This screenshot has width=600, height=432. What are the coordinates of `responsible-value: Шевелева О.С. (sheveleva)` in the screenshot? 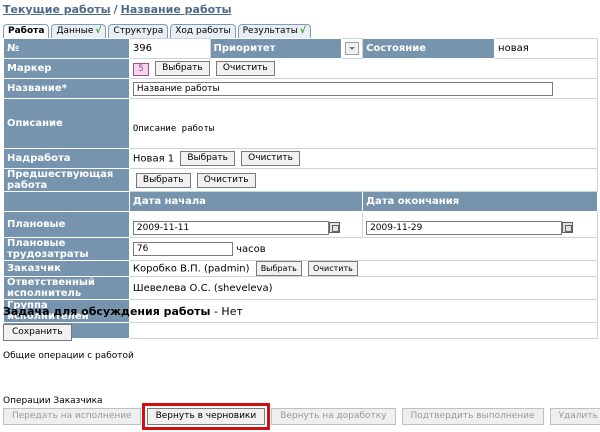 It's located at (363, 288).